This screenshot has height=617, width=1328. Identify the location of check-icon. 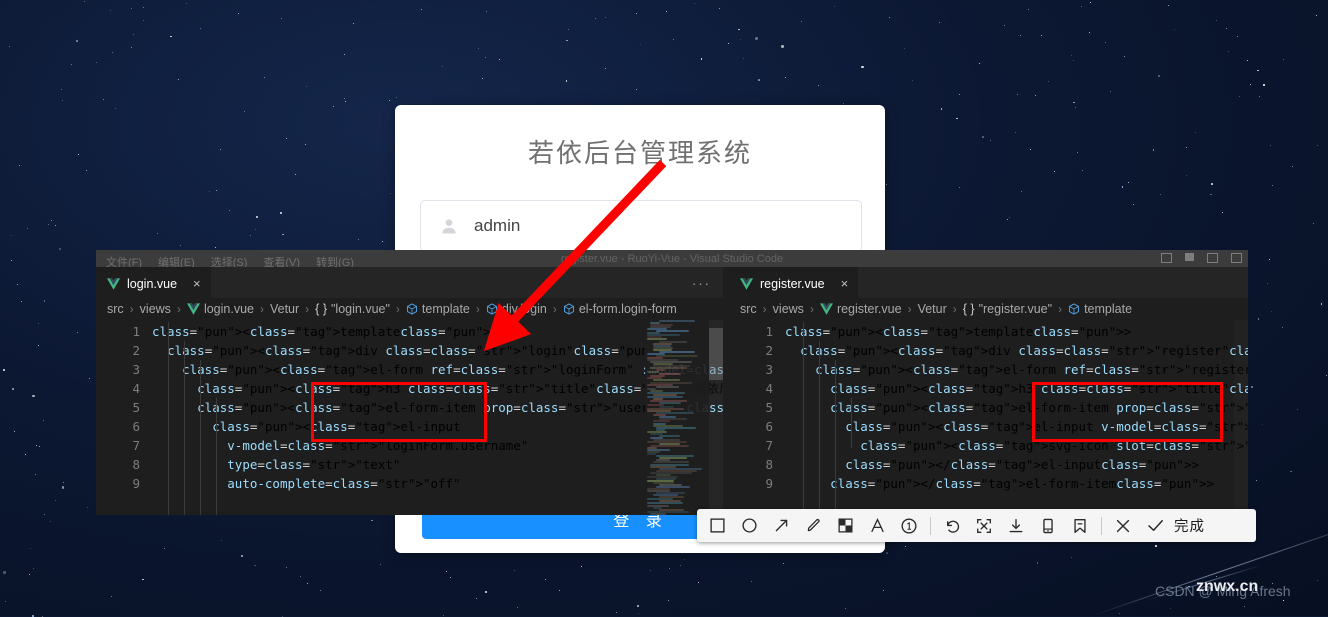
(1155, 525).